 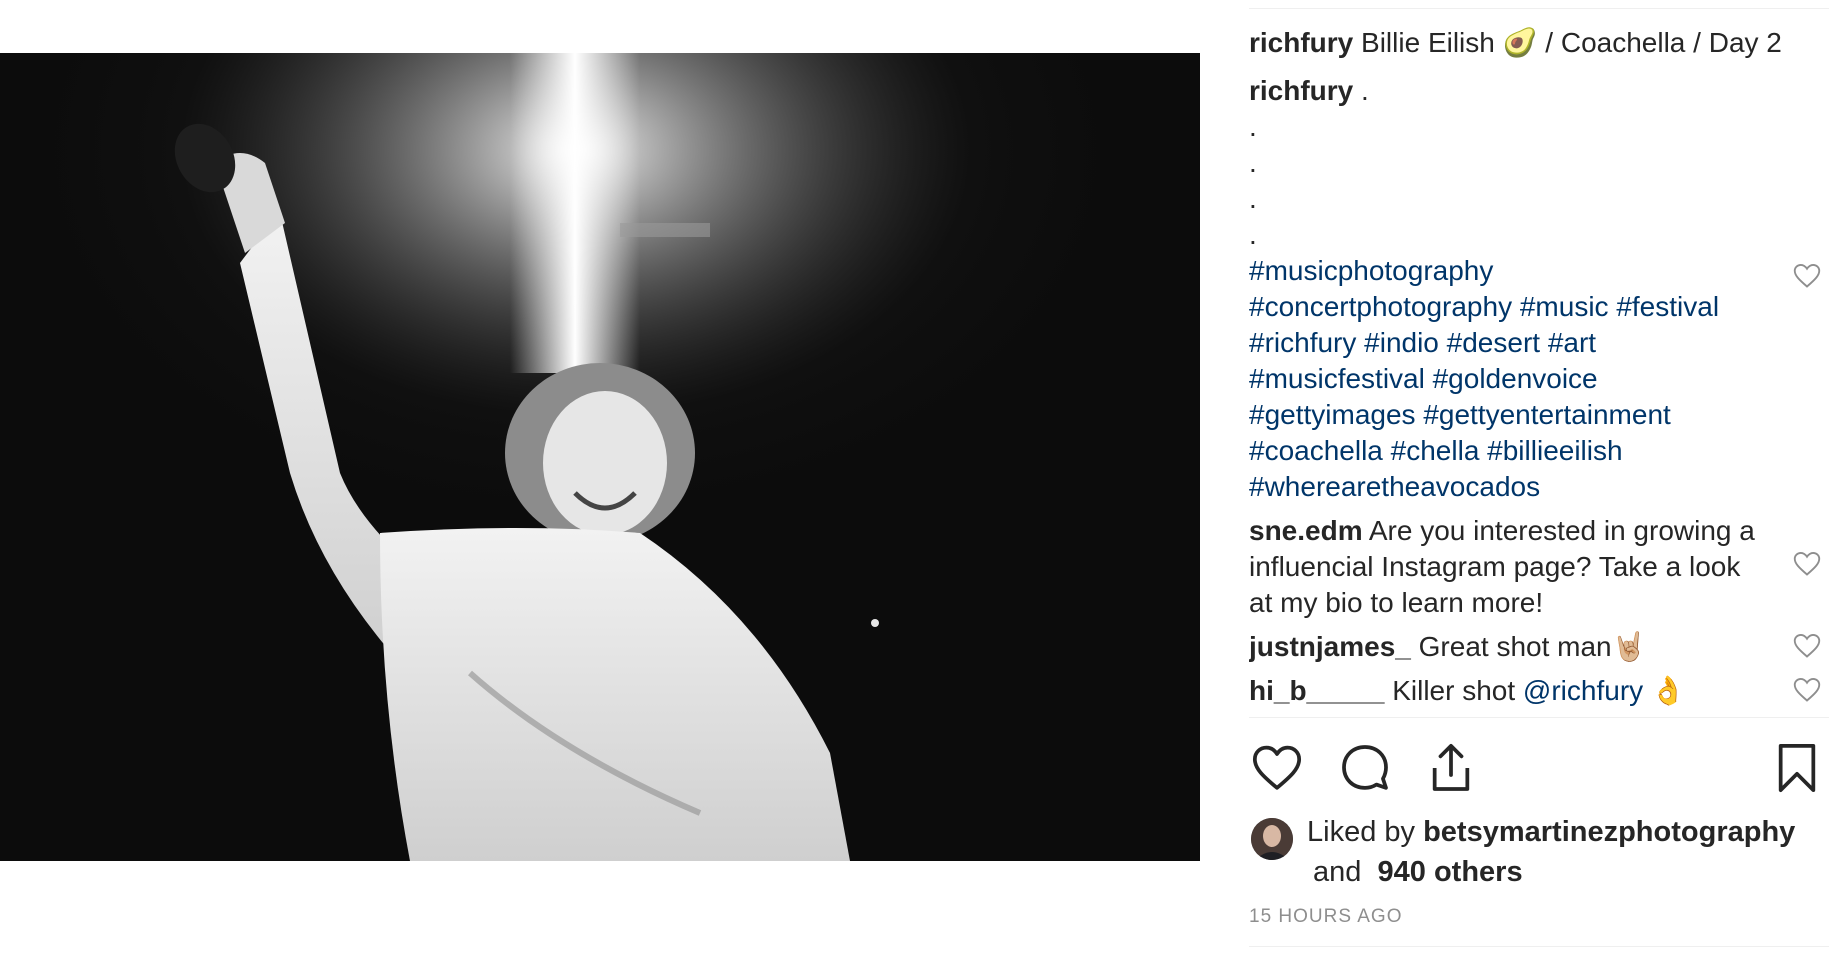 What do you see at coordinates (1301, 42) in the screenshot?
I see `caption-username: richfury` at bounding box center [1301, 42].